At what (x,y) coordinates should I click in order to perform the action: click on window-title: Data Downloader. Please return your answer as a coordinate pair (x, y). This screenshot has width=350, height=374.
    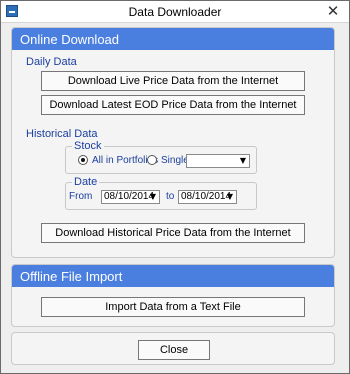
    Looking at the image, I should click on (175, 12).